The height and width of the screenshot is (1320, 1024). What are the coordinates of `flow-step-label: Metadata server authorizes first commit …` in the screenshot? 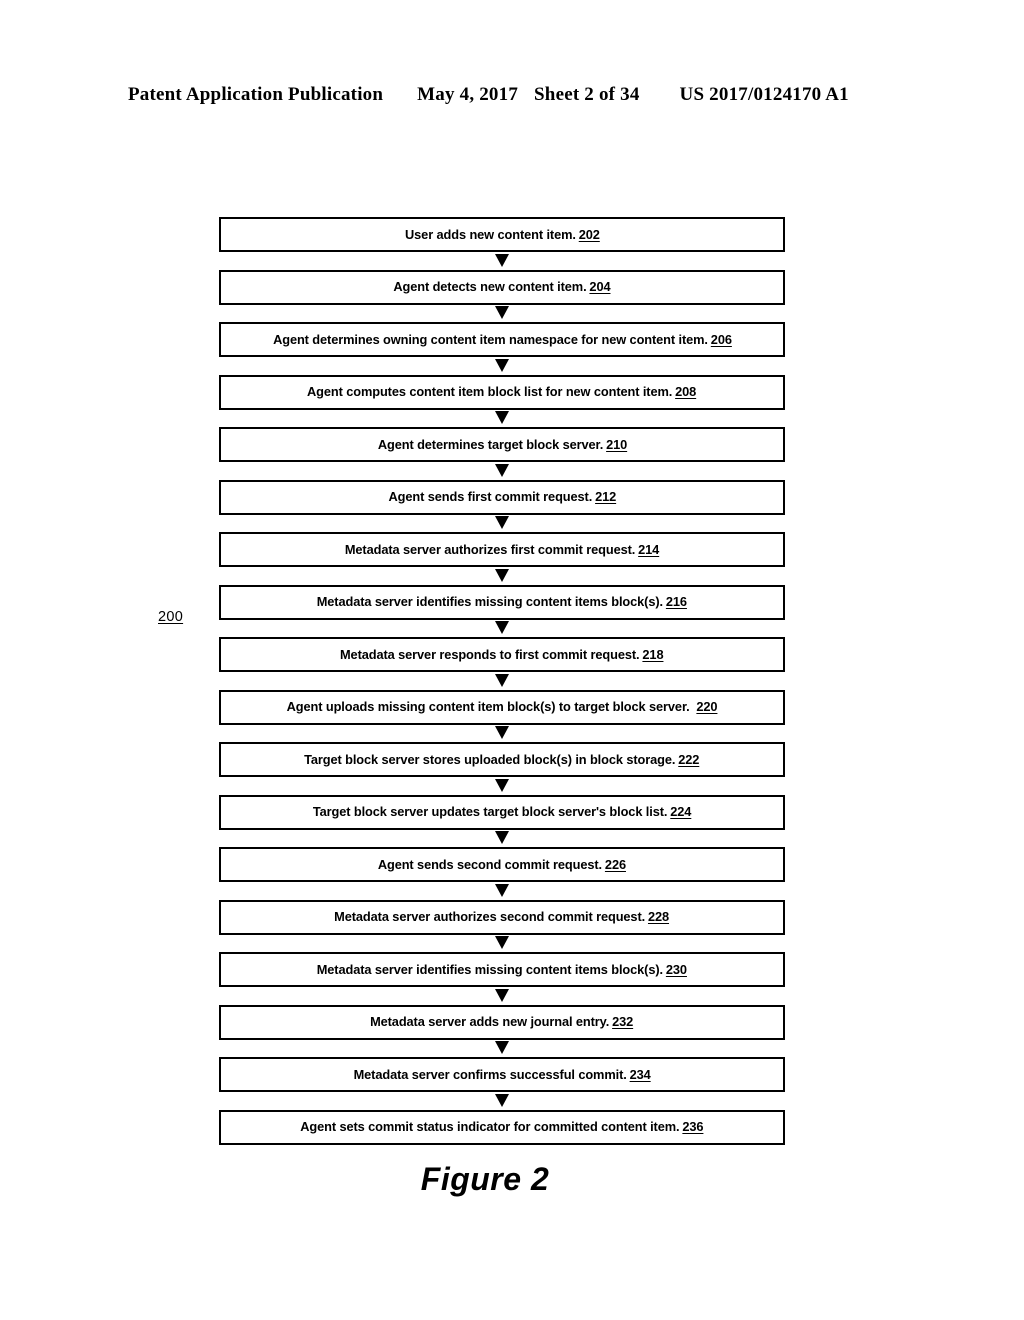 It's located at (502, 549).